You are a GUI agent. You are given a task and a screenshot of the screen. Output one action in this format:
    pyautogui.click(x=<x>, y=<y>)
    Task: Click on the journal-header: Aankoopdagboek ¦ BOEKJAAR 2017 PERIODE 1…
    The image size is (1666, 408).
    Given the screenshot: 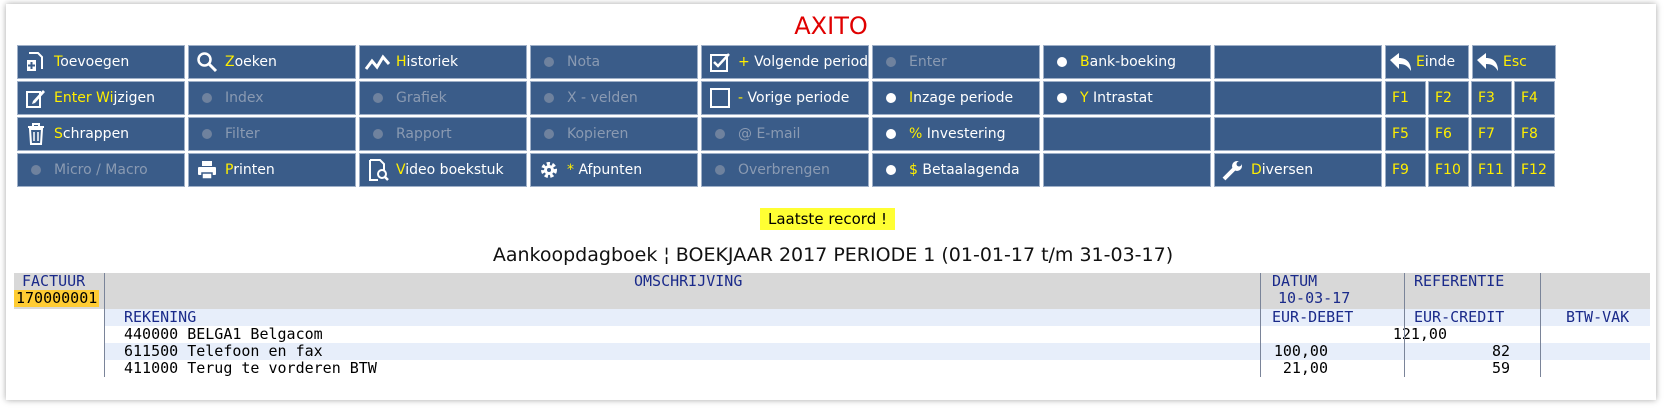 What is the action you would take?
    pyautogui.click(x=833, y=255)
    